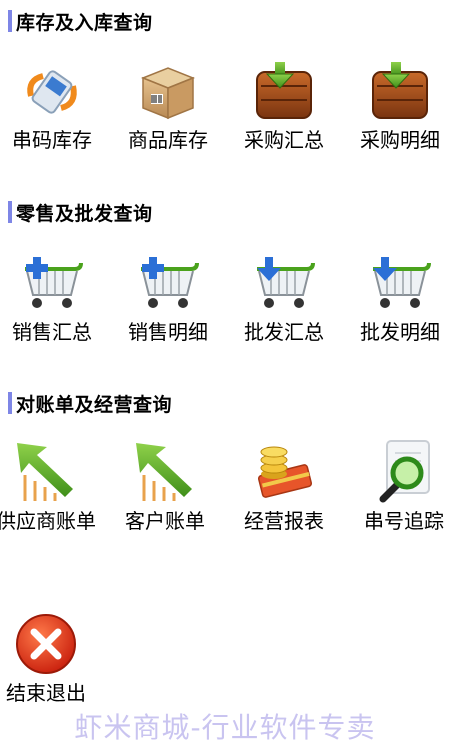 The width and height of the screenshot is (450, 746). Describe the element at coordinates (94, 404) in the screenshot. I see `section-title: 对账单及经营查询` at that location.